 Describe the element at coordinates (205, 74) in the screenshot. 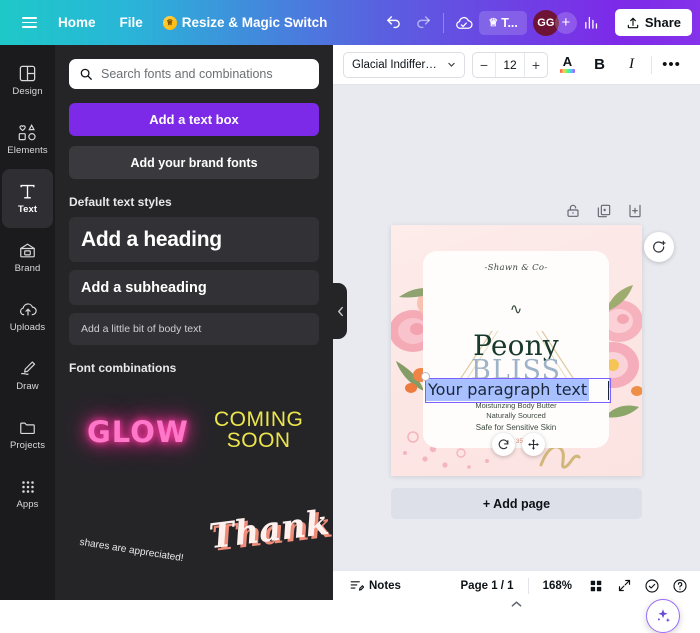

I see `search-input` at that location.